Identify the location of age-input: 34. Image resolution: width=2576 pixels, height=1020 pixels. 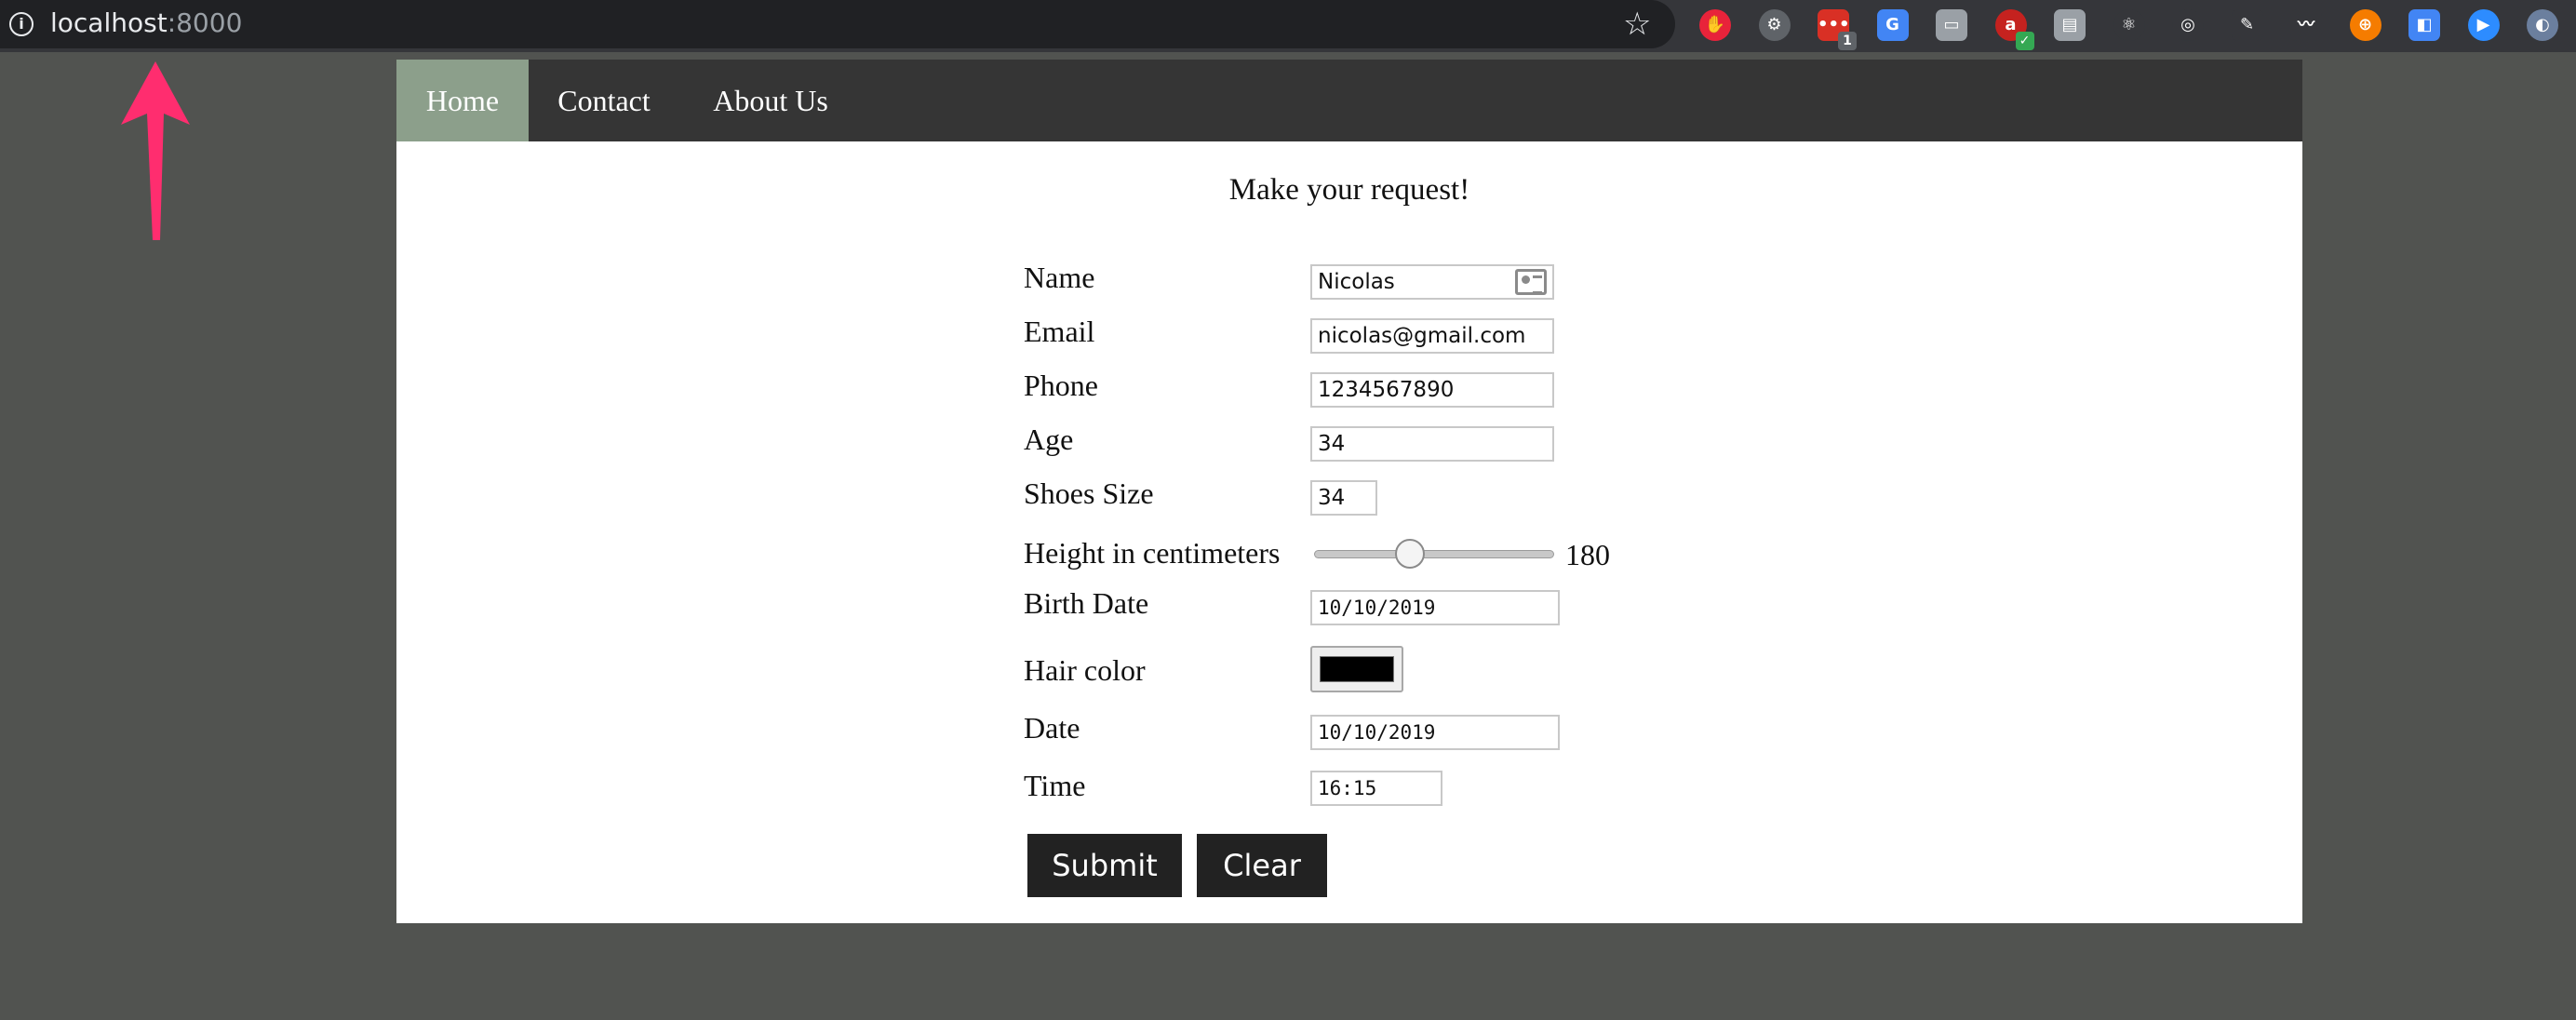
(1432, 444).